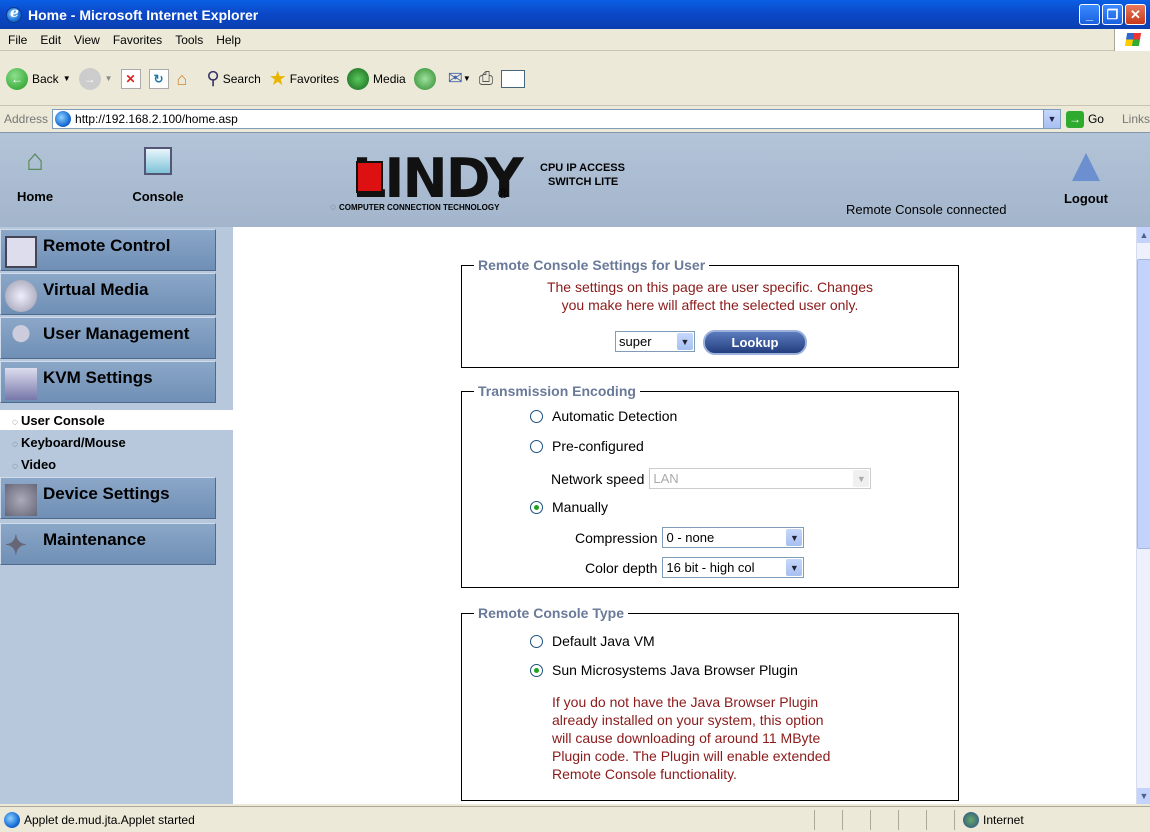 The image size is (1150, 832). I want to click on scroll-down-icon: ▼, so click(1143, 796).